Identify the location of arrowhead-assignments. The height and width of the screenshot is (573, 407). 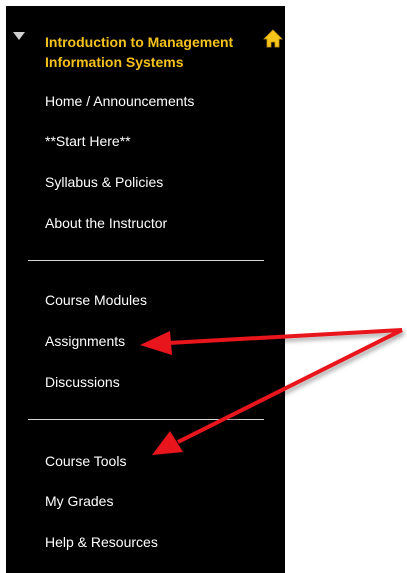
(156, 343).